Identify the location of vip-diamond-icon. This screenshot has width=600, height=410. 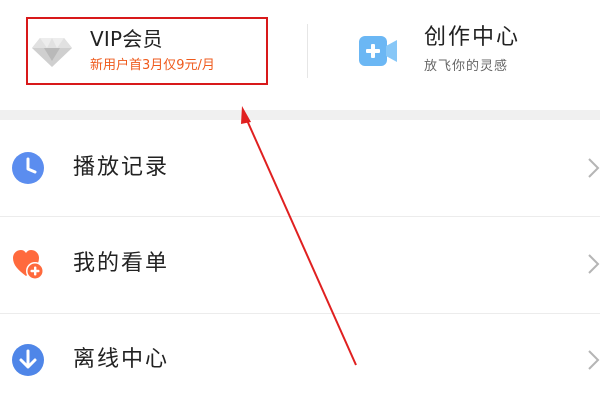
(52, 52).